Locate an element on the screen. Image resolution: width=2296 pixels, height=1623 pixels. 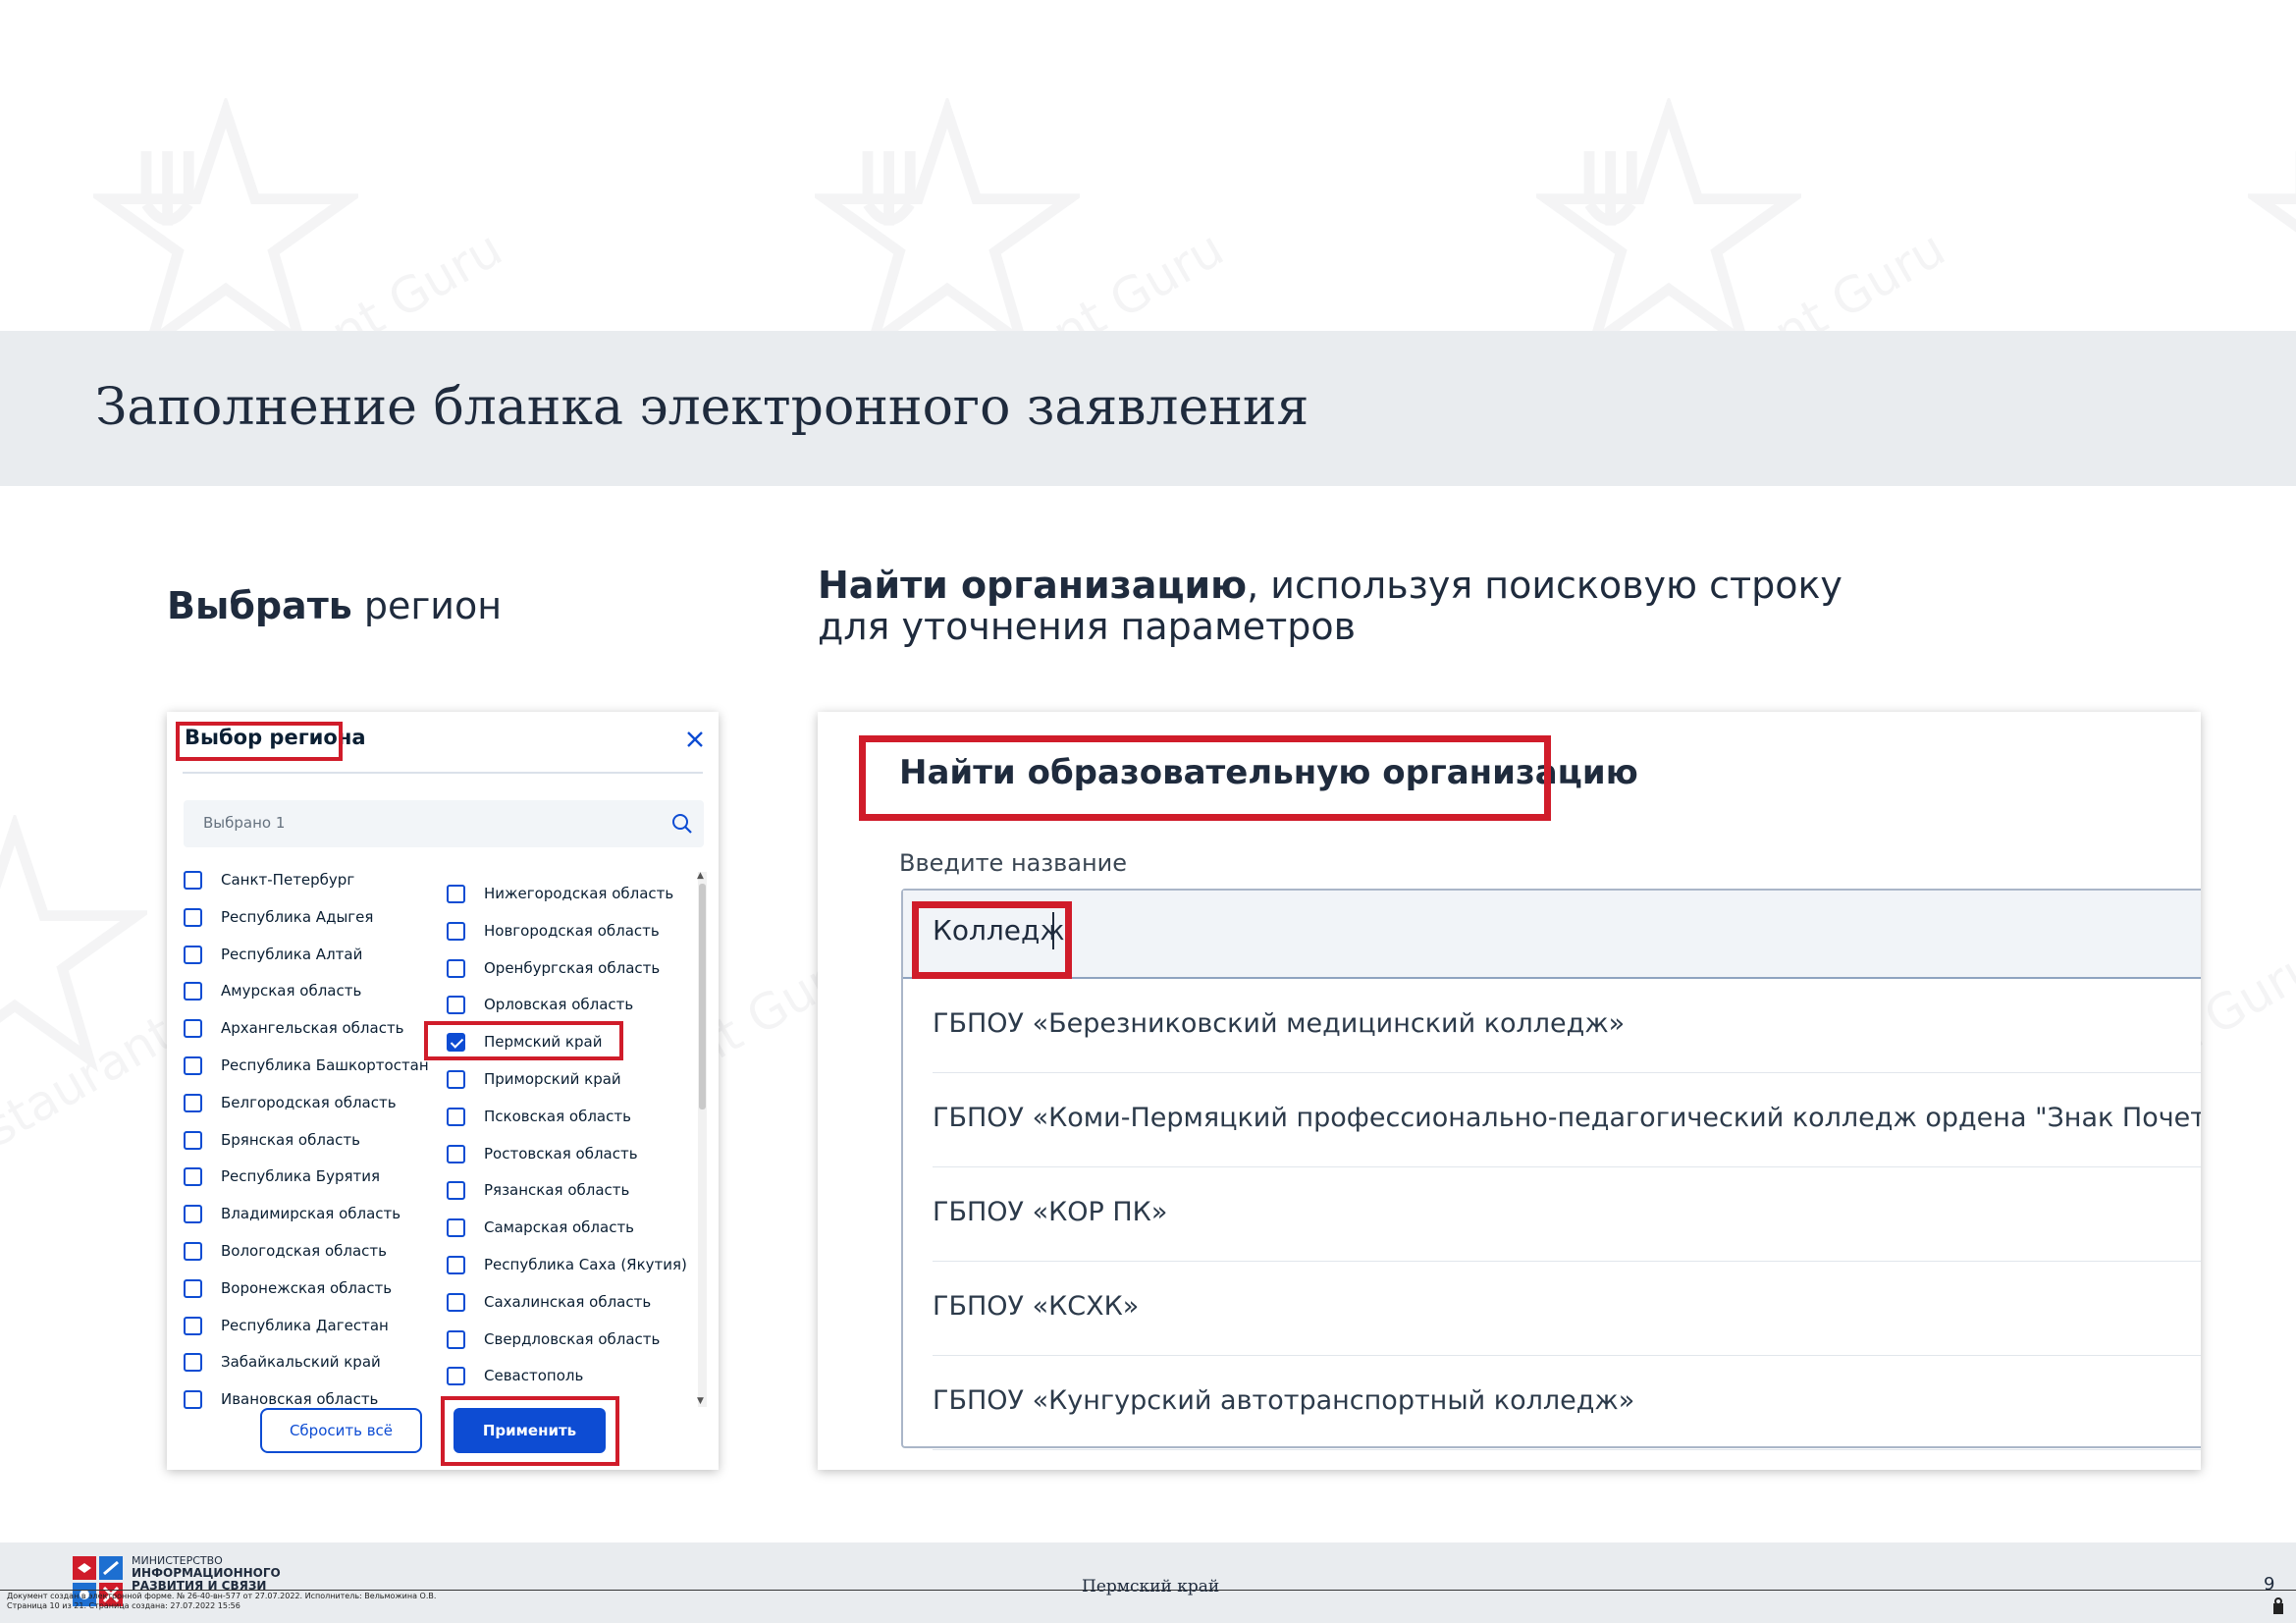
page-number: 9 is located at coordinates (2269, 1584).